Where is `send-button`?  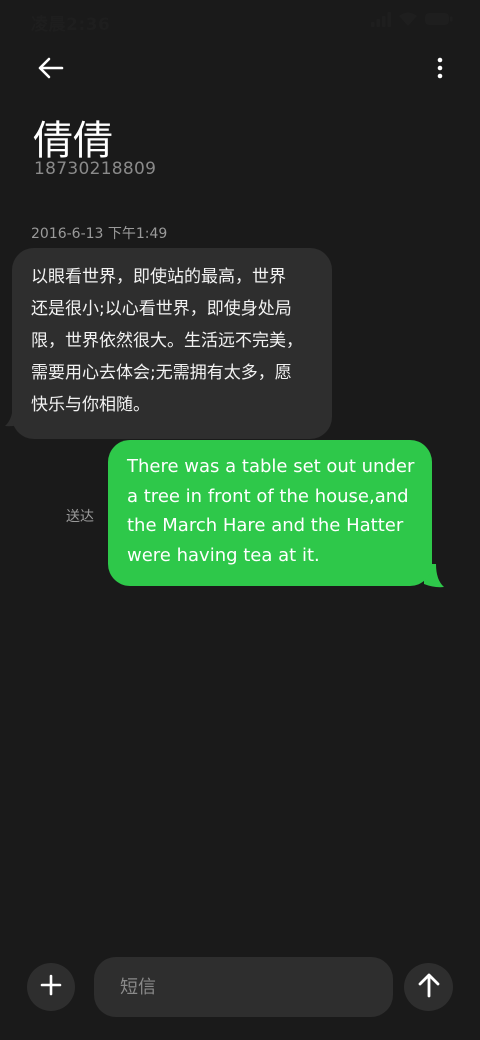 send-button is located at coordinates (428, 987).